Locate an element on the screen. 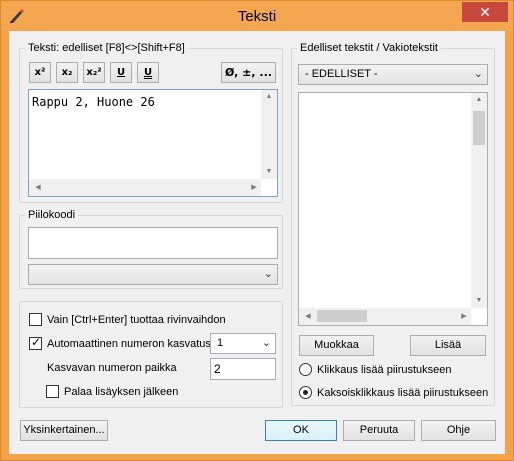 The width and height of the screenshot is (514, 461). checkmark-icon: ✓ is located at coordinates (36, 342).